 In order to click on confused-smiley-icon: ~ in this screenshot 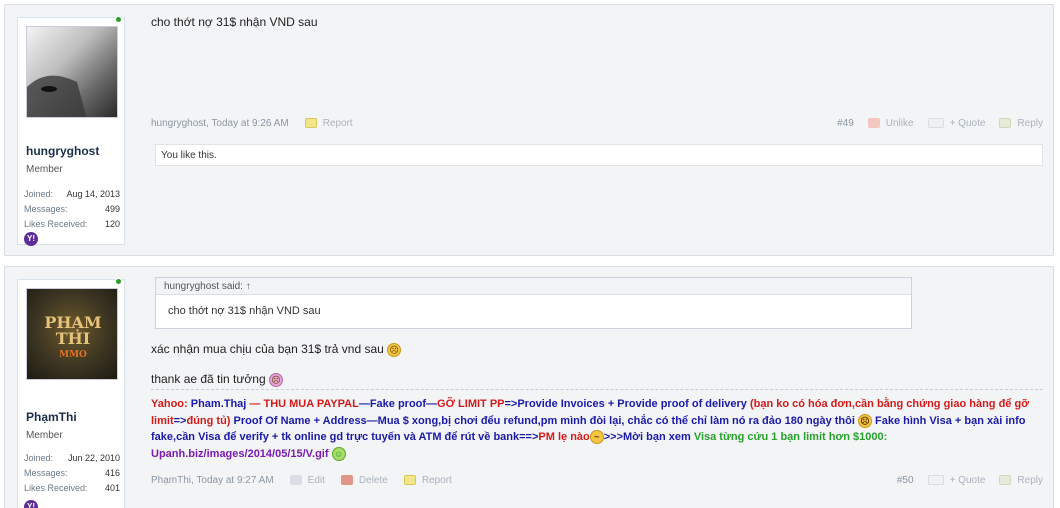, I will do `click(596, 437)`.